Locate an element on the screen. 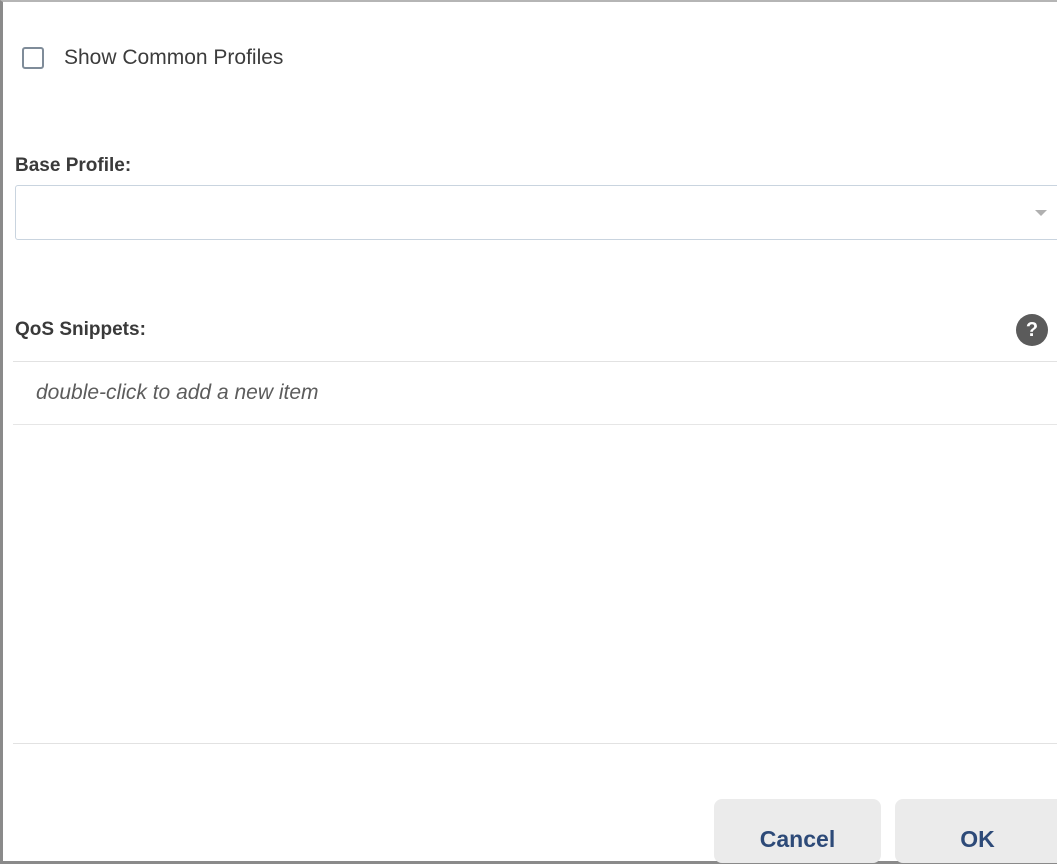 The width and height of the screenshot is (1057, 864). ok-button: OK is located at coordinates (976, 831).